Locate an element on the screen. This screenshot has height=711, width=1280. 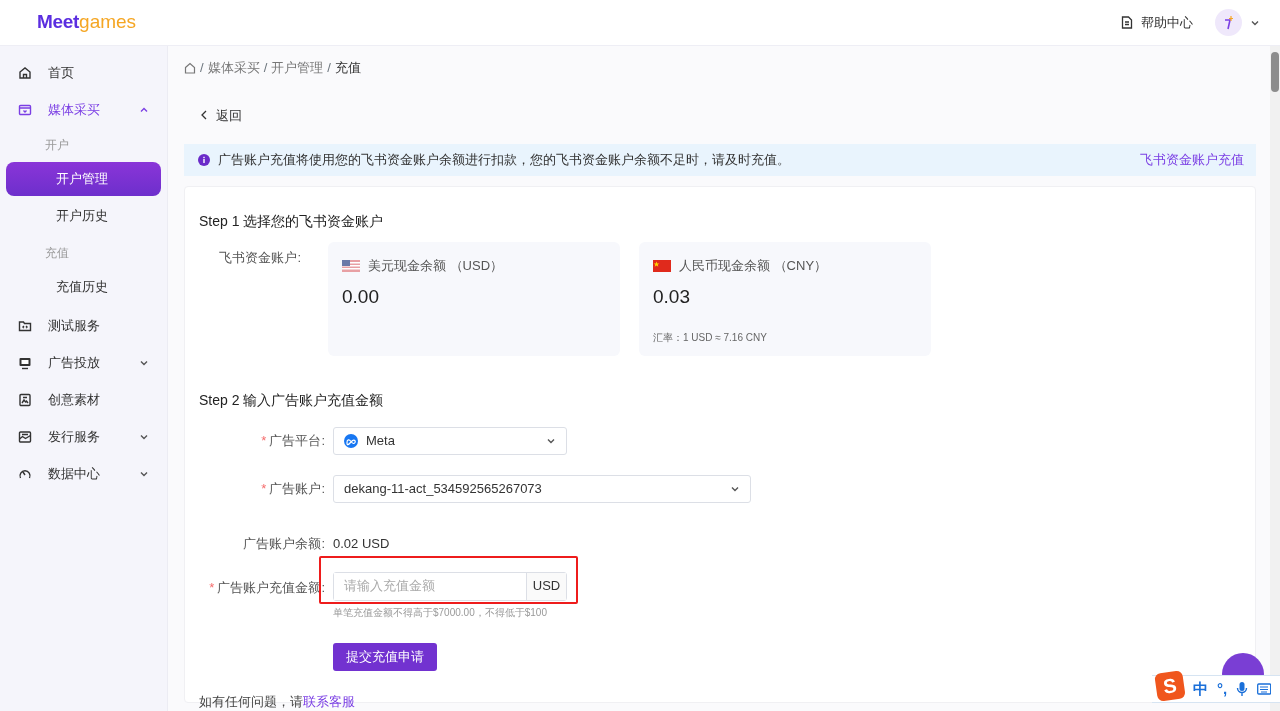
field-label: 广告平台: is located at coordinates (297, 441).